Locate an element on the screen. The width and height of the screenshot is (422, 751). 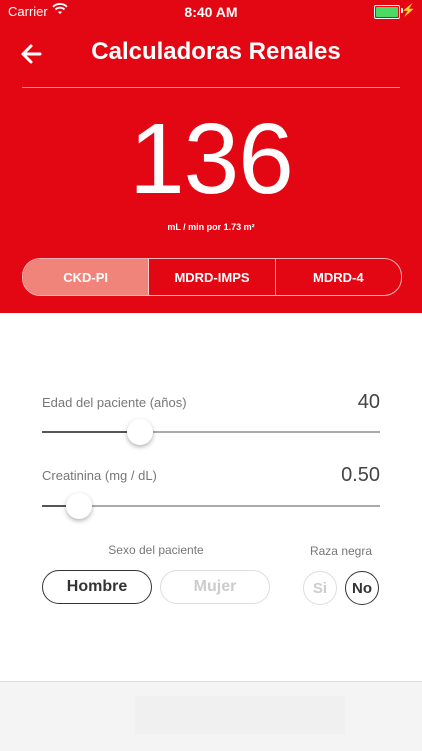
charging-icon: ⚡ is located at coordinates (408, 10).